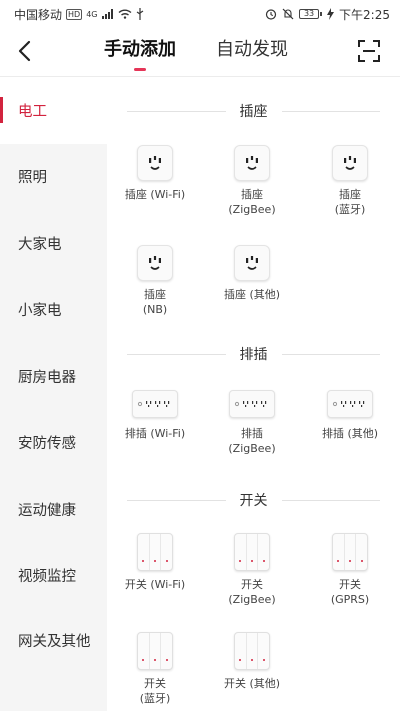  What do you see at coordinates (53, 576) in the screenshot?
I see `sidebar-item-video: 视频监控` at bounding box center [53, 576].